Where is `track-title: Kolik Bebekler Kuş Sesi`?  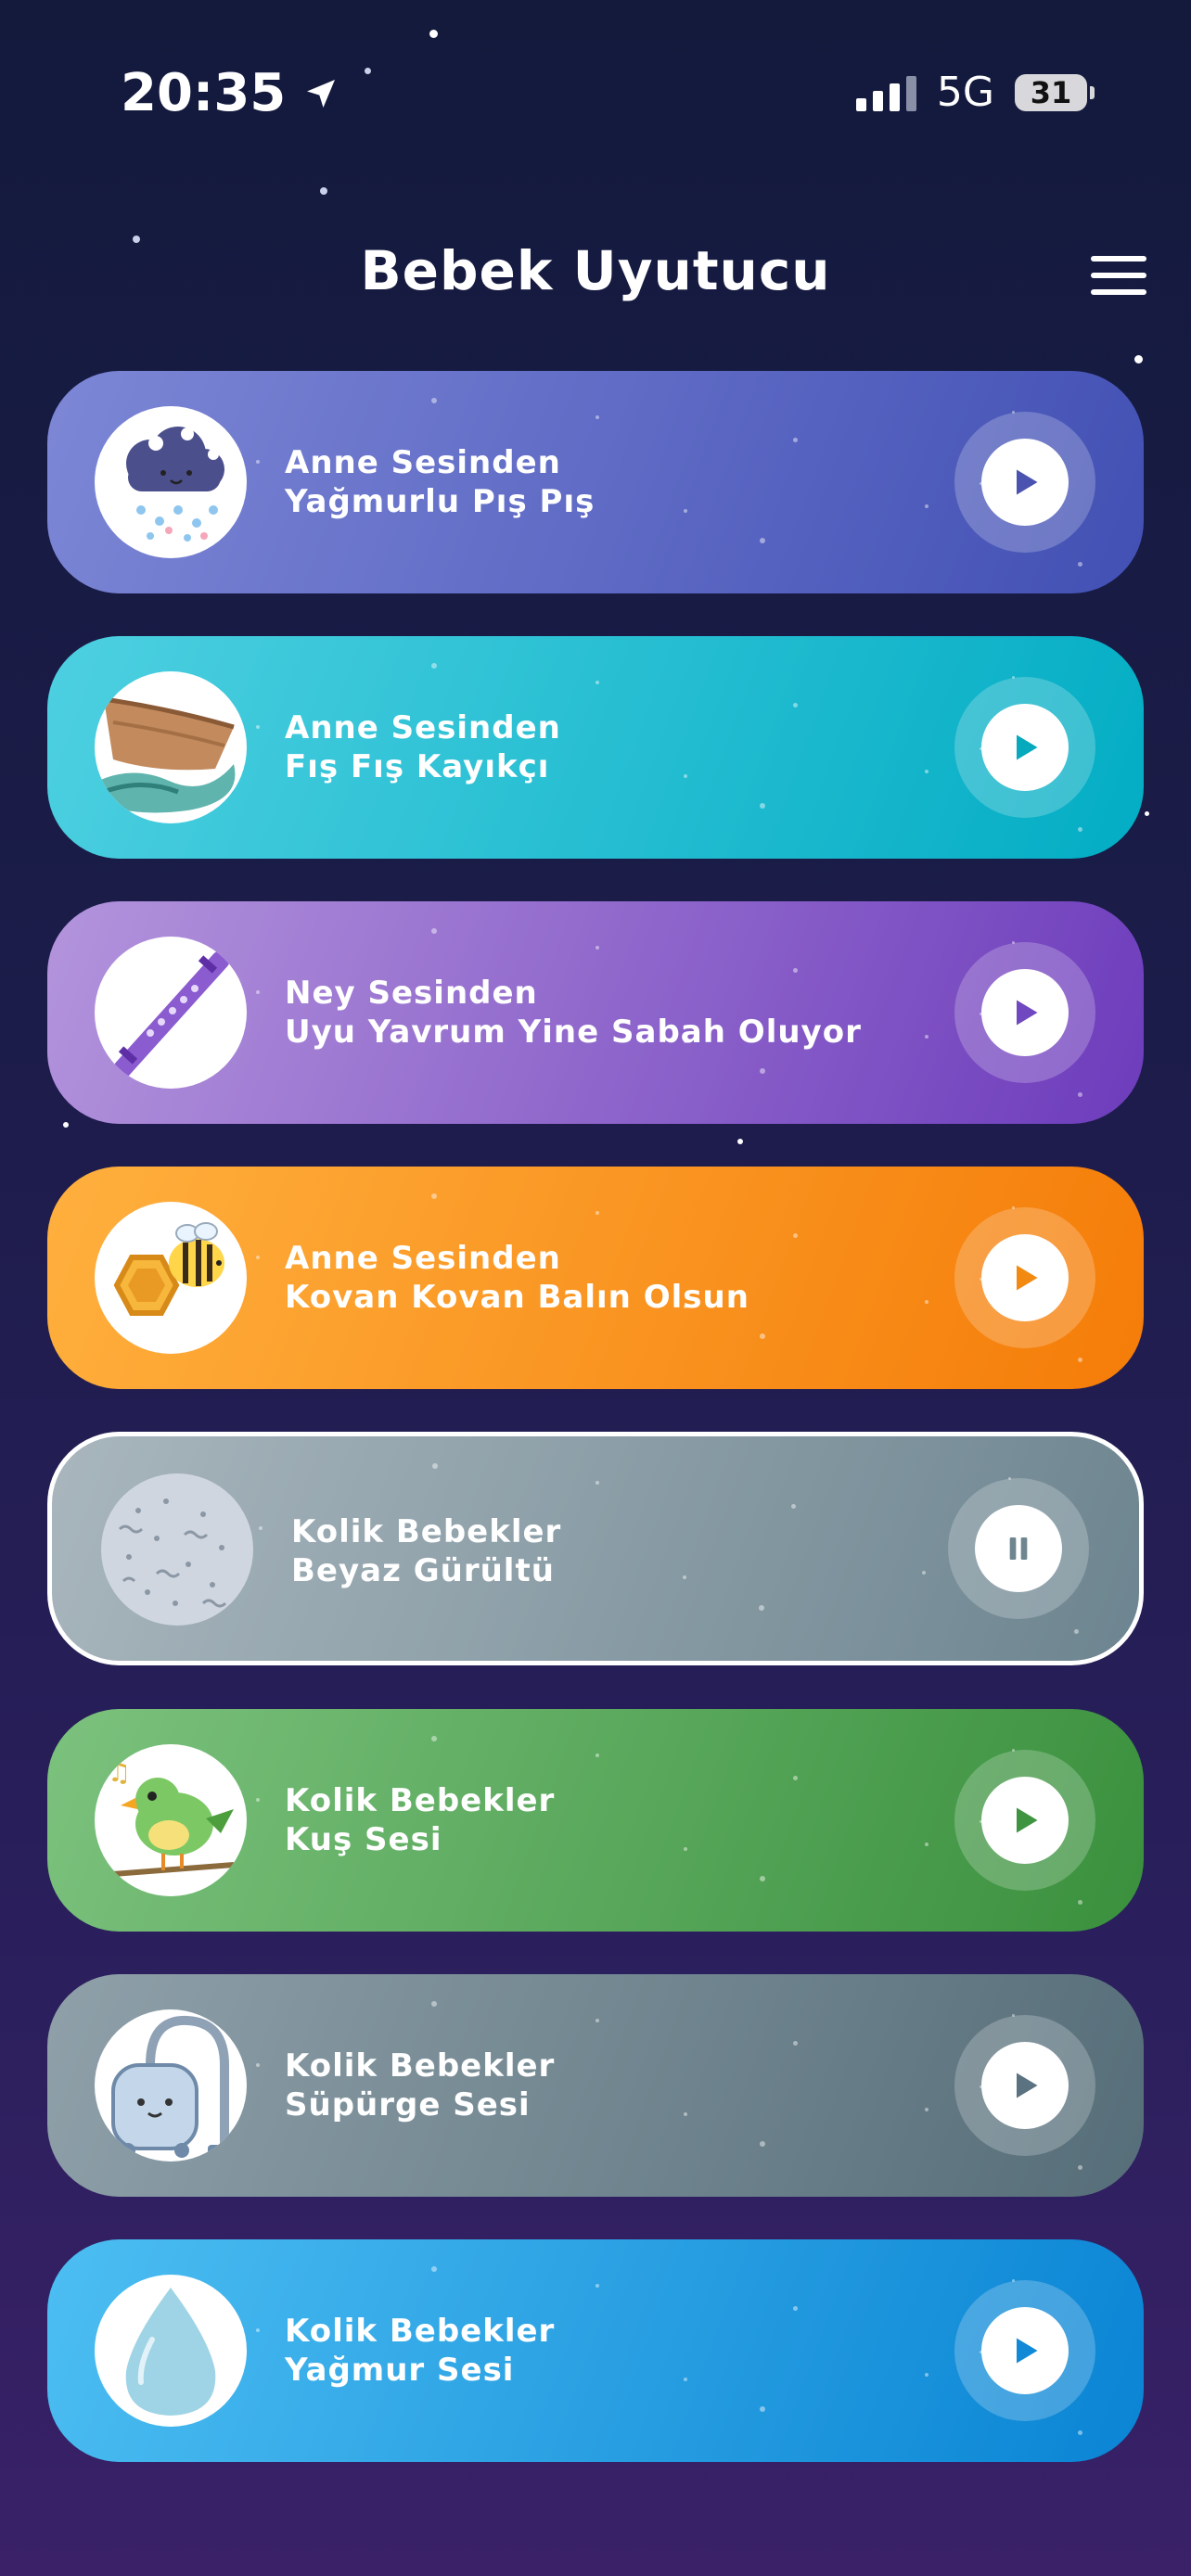
track-title: Kolik Bebekler Kuş Sesi is located at coordinates (420, 1820).